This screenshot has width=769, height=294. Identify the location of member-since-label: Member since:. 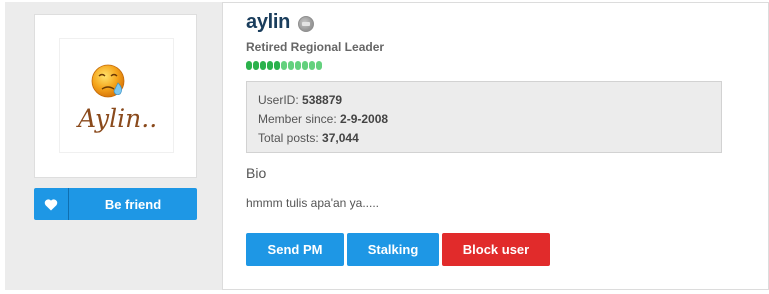
(297, 119).